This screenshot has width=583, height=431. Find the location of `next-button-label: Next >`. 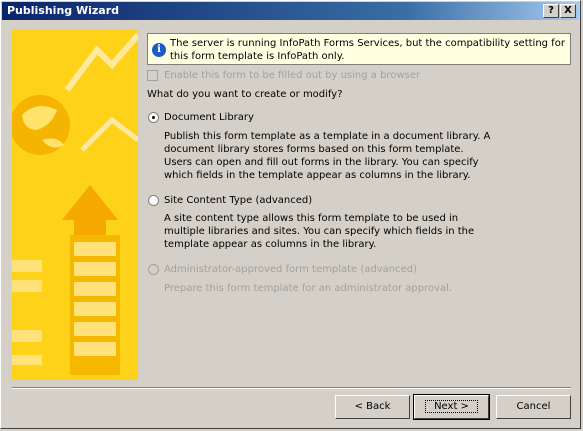

next-button-label: Next > is located at coordinates (451, 406).